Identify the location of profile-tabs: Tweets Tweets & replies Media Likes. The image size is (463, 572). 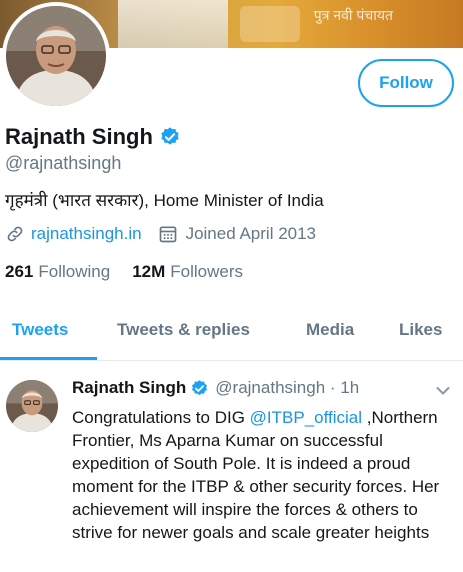
(231, 334).